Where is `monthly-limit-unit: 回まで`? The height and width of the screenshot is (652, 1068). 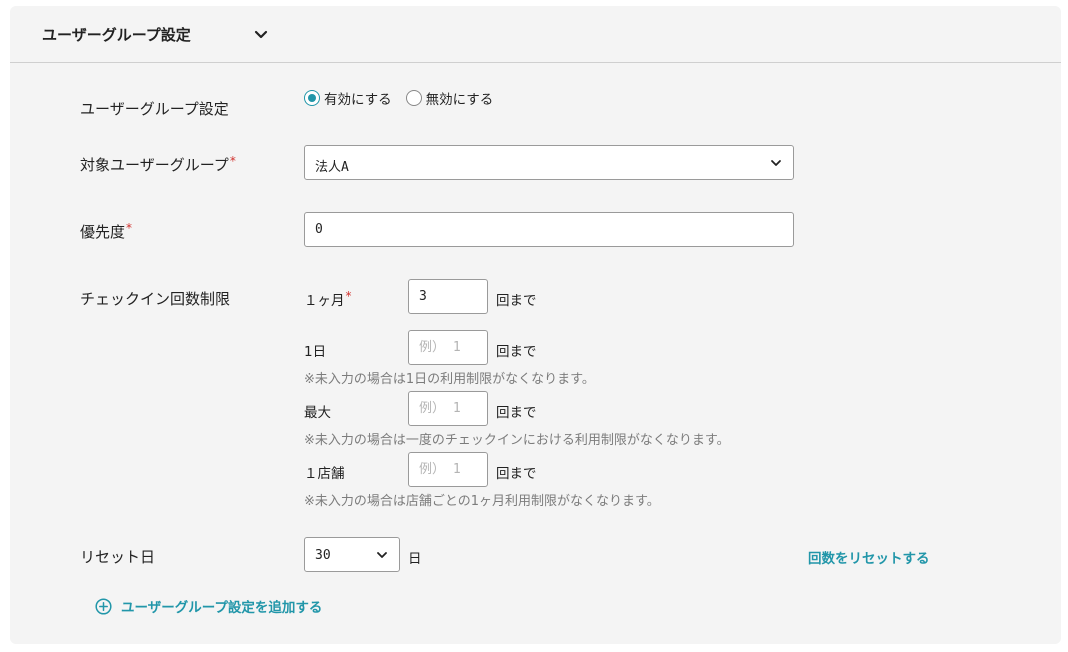 monthly-limit-unit: 回まで is located at coordinates (516, 301).